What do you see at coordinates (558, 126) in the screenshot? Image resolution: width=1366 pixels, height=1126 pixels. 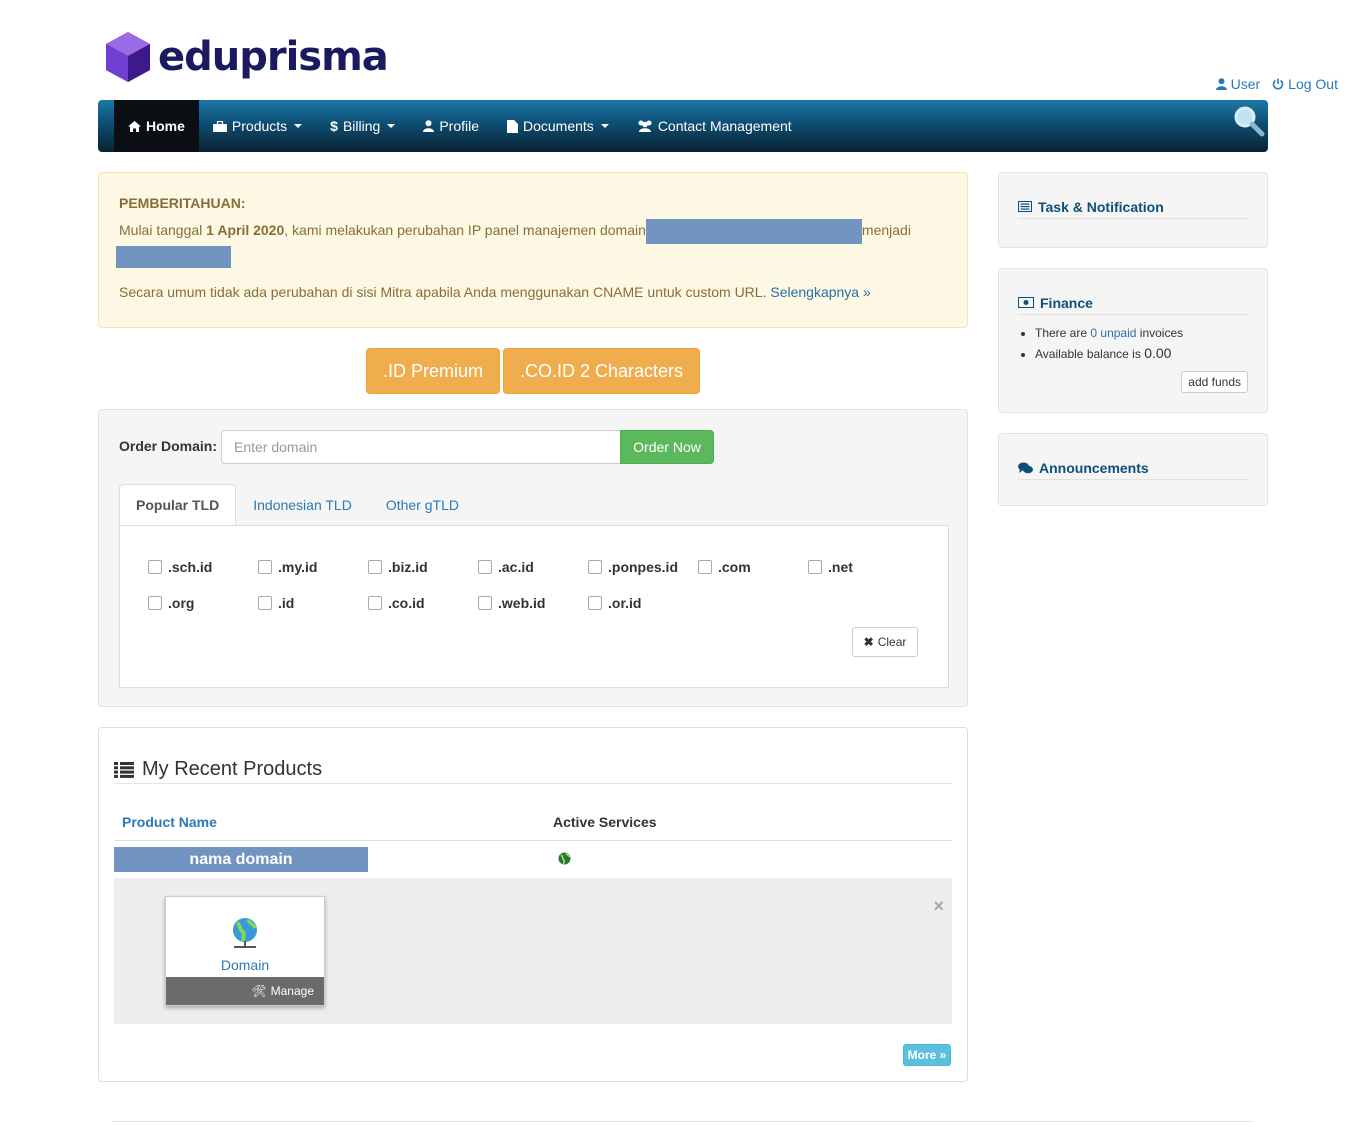 I see `nav-documents: Documents` at bounding box center [558, 126].